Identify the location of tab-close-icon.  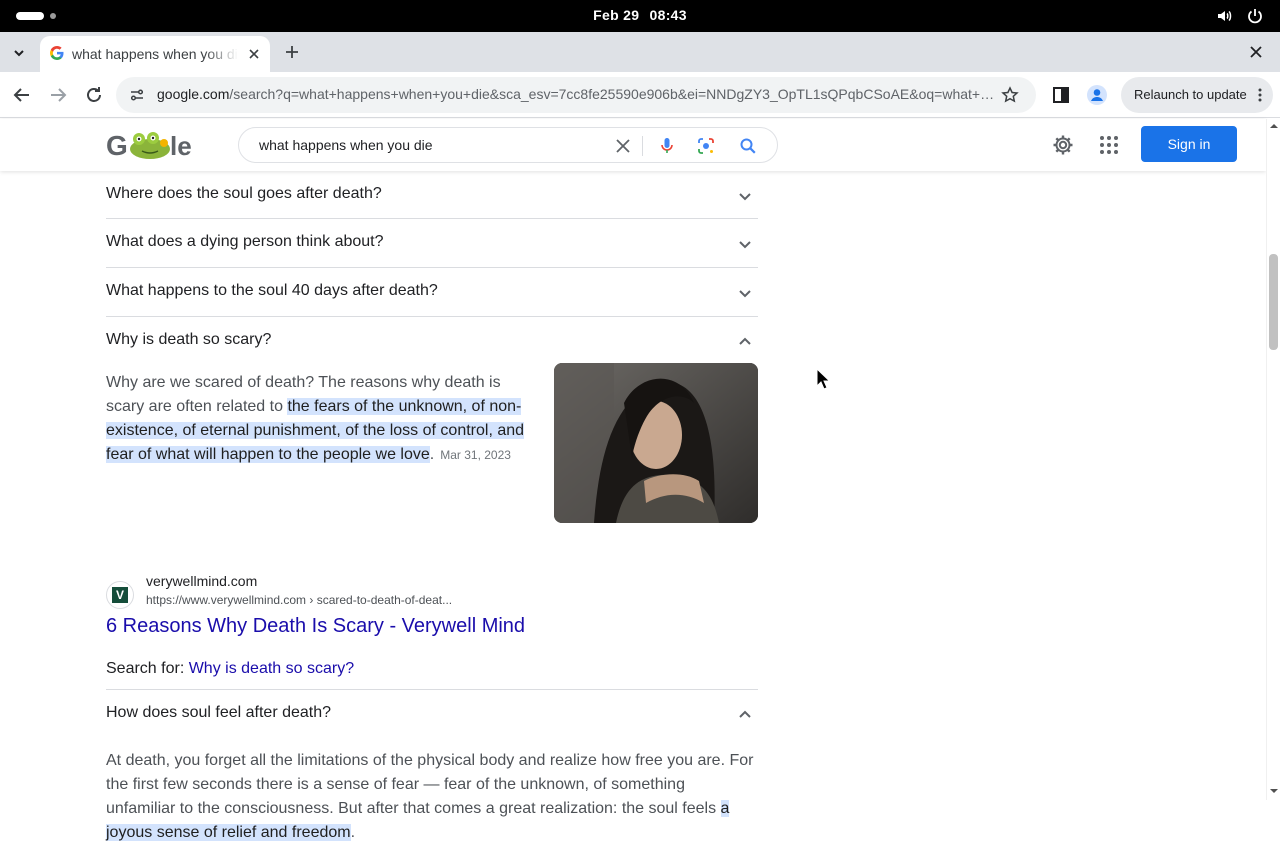
(254, 54).